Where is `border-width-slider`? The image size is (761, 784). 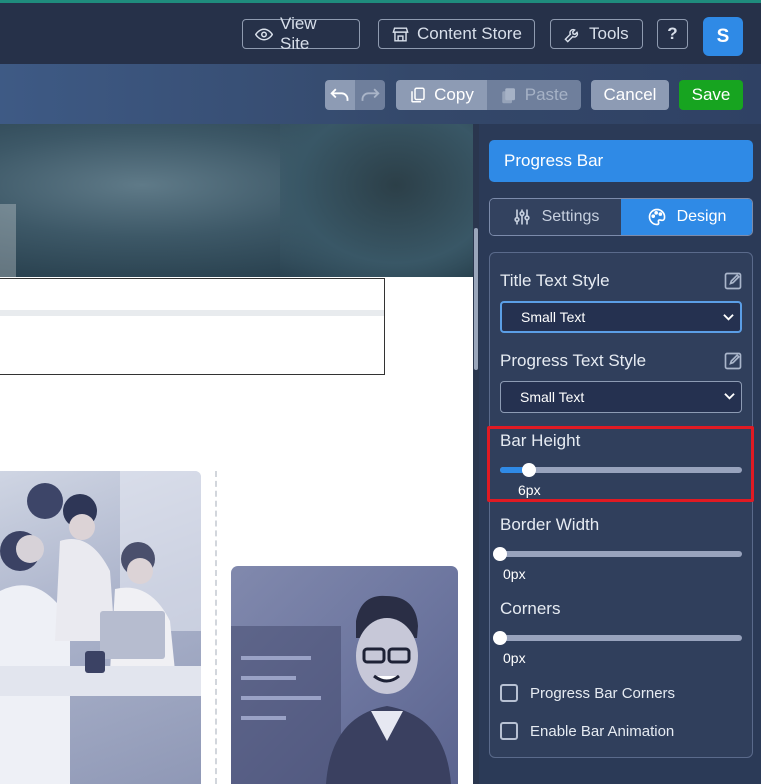 border-width-slider is located at coordinates (617, 554).